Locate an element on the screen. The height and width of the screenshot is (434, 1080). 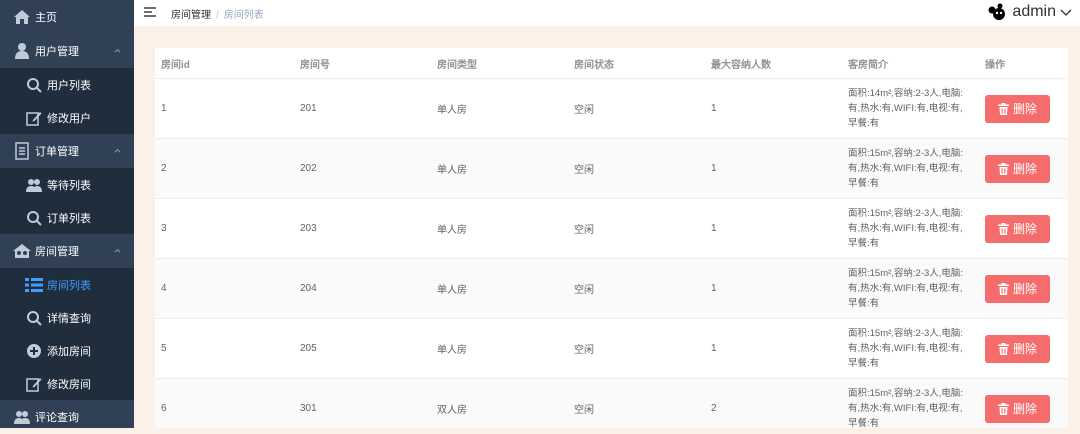
sidebar-item-edit-room: 修改房间 is located at coordinates (67, 383).